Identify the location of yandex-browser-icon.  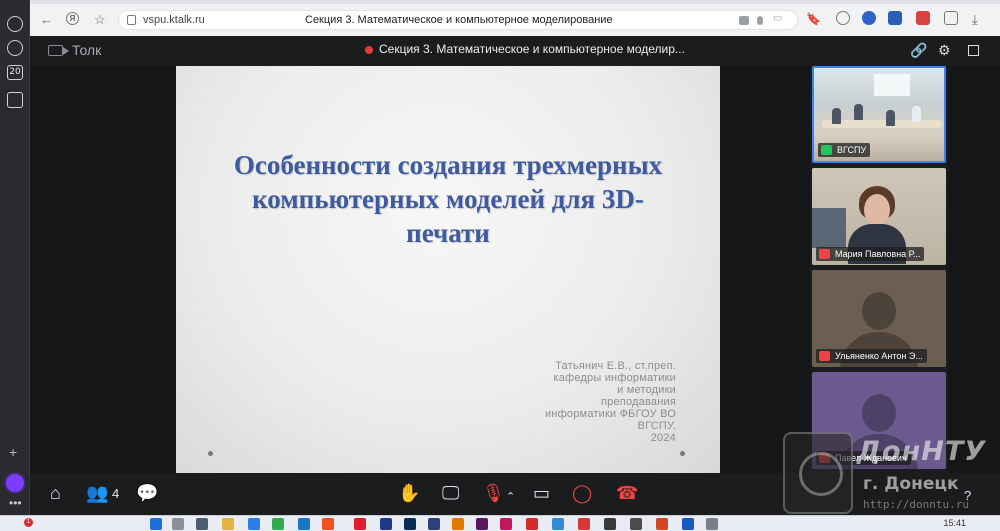
(360, 524).